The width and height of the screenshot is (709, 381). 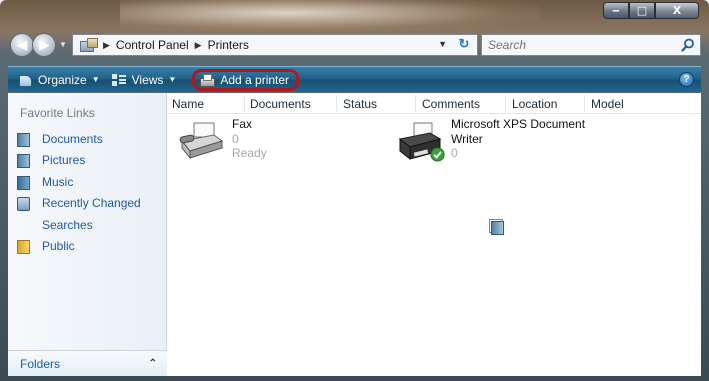 I want to click on navigation-bar: ◀ ▶ ▼ ▶ Control Panel ▶ Printers ▼ ↻, so click(x=354, y=45).